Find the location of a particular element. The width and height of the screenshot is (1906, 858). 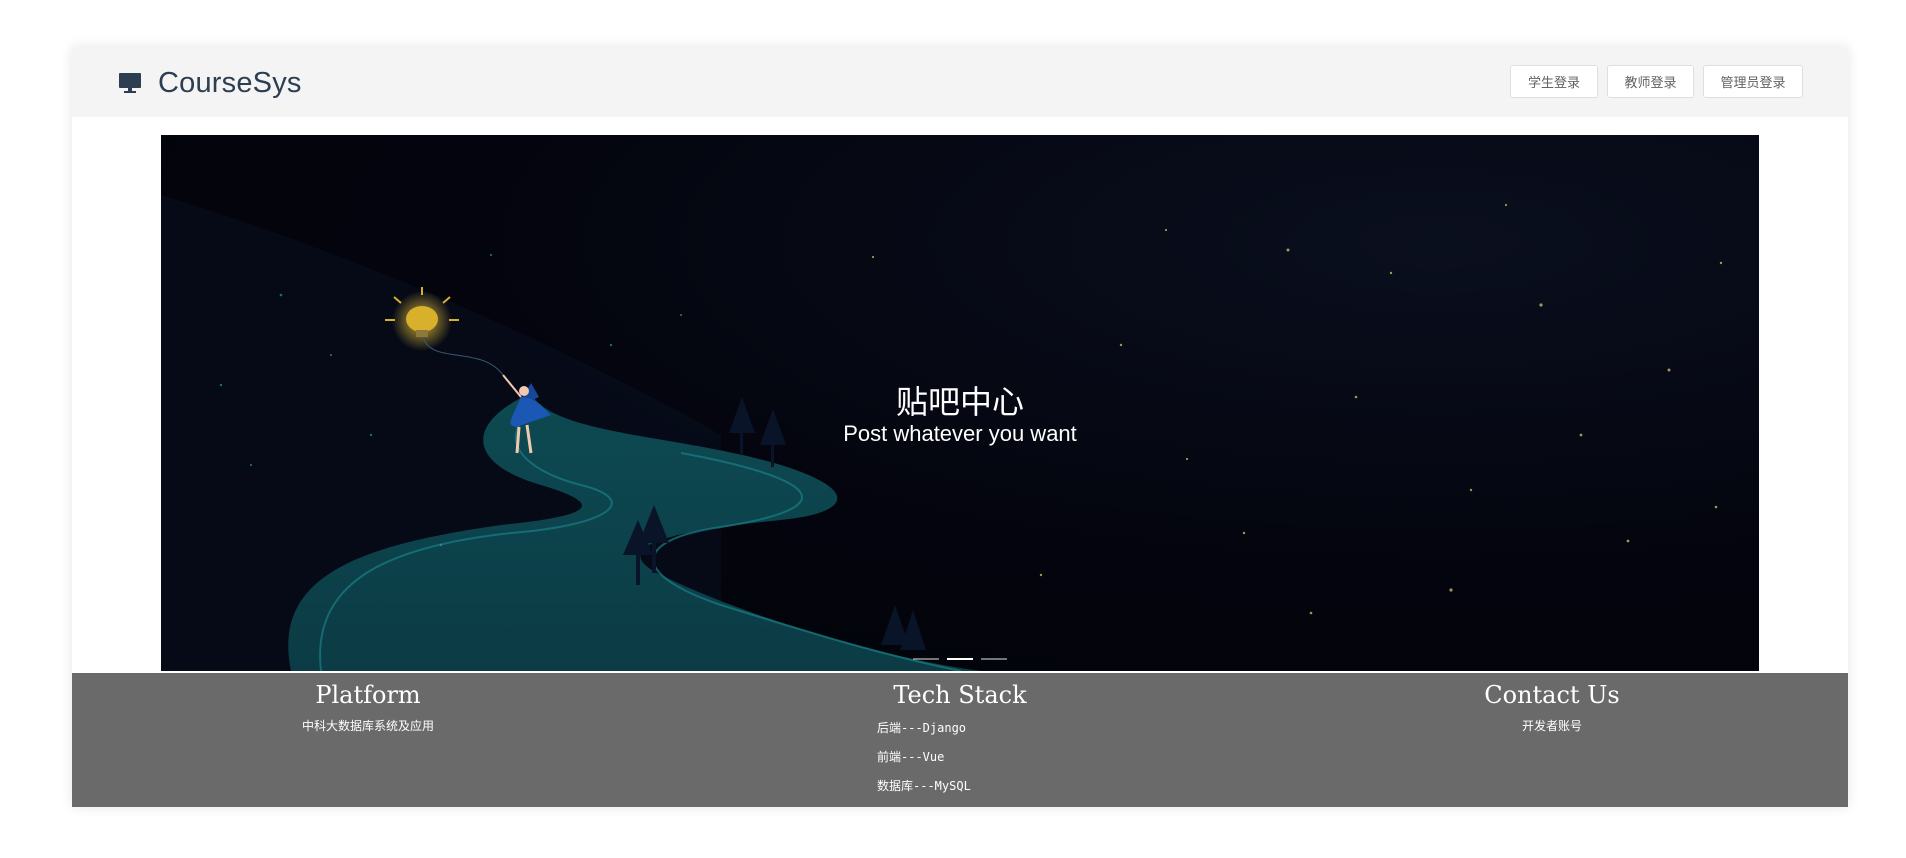

footer-platform: Platform 中科大数据库系统及应用 is located at coordinates (368, 740).